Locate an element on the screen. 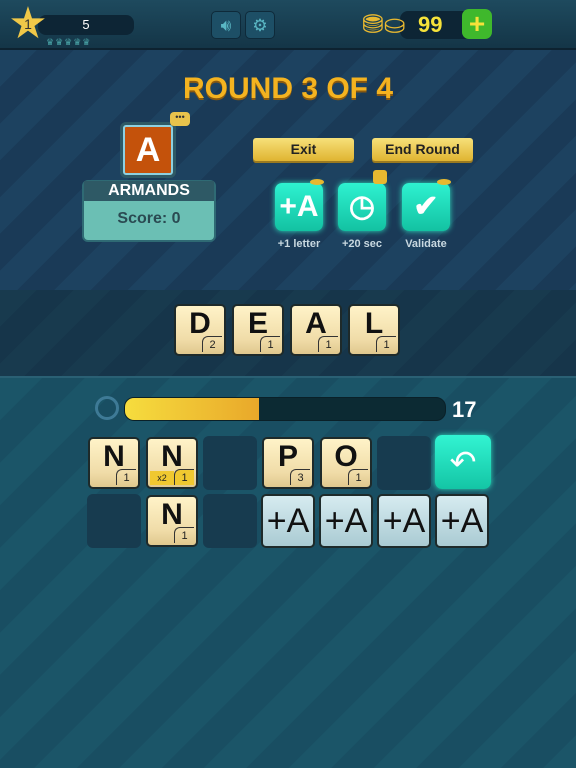  tile-value: 3 is located at coordinates (300, 477).